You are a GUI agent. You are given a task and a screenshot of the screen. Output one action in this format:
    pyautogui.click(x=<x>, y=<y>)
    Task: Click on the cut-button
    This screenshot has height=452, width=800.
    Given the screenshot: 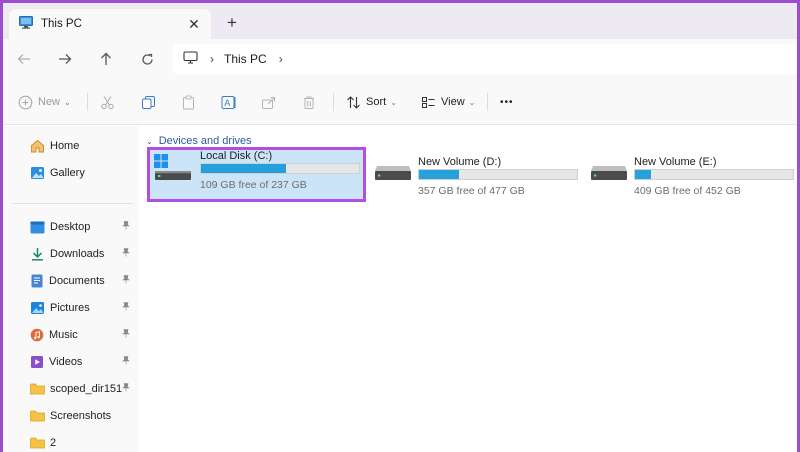 What is the action you would take?
    pyautogui.click(x=107, y=102)
    